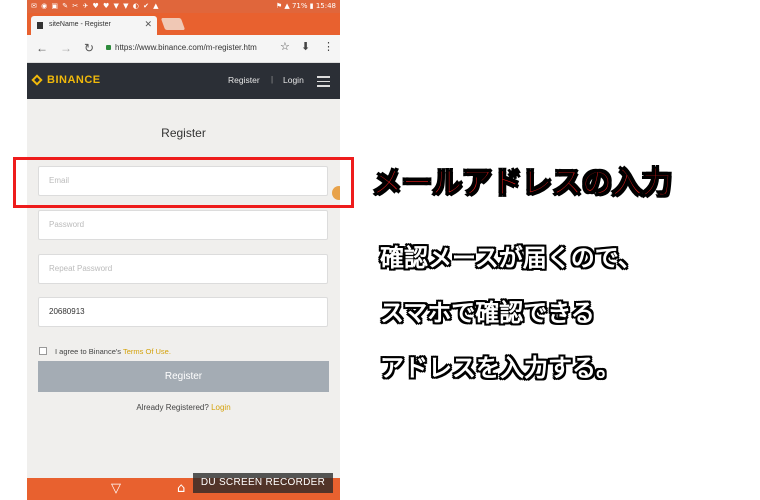 This screenshot has width=760, height=500. Describe the element at coordinates (221, 407) in the screenshot. I see `login-link: Login` at that location.